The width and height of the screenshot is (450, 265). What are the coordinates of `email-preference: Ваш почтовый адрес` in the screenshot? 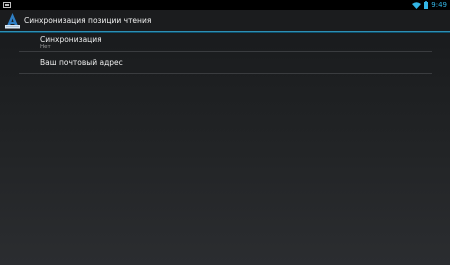 It's located at (225, 63).